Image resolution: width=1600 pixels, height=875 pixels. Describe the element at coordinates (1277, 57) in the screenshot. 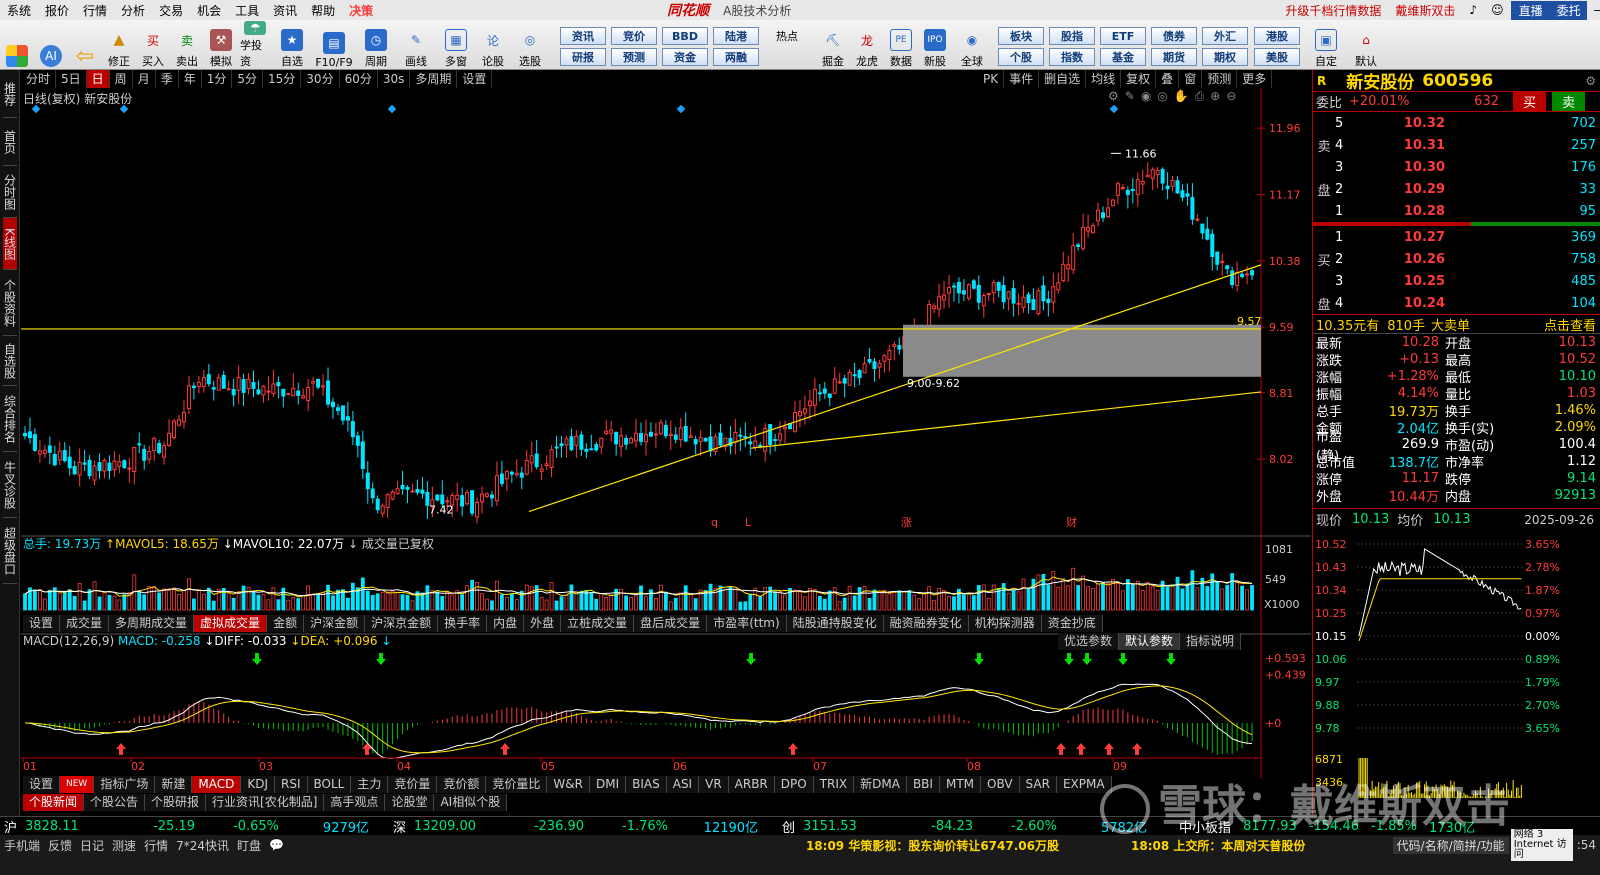

I see `quick-us: 美股` at that location.